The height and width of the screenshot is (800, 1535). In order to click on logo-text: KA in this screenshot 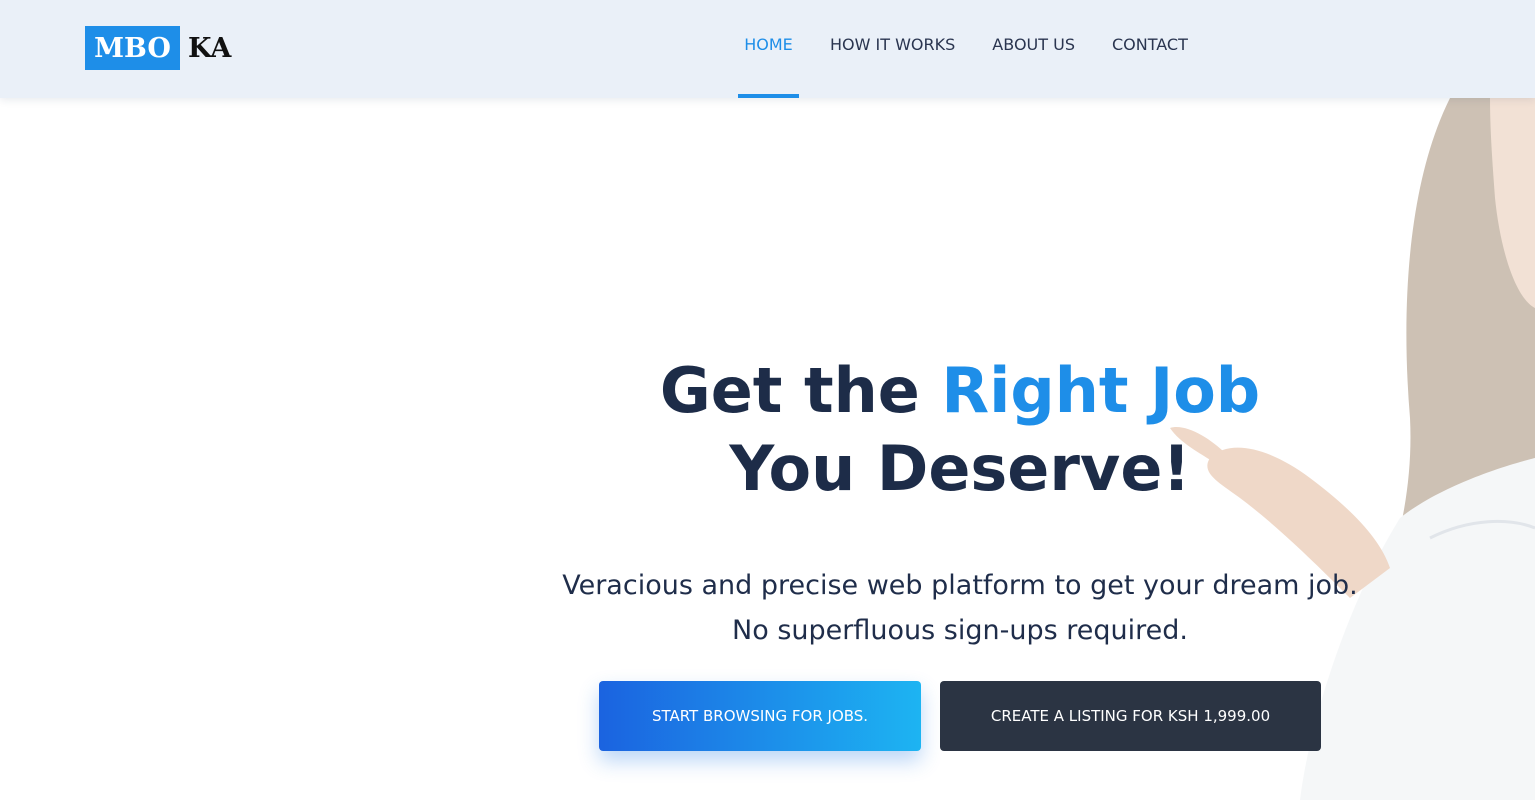, I will do `click(210, 48)`.